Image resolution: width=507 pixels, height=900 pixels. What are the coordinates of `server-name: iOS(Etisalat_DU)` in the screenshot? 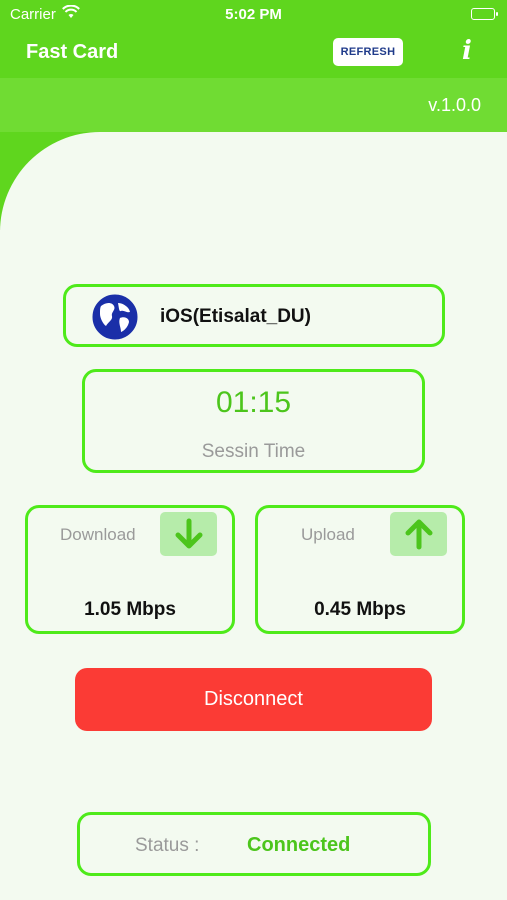 It's located at (235, 316).